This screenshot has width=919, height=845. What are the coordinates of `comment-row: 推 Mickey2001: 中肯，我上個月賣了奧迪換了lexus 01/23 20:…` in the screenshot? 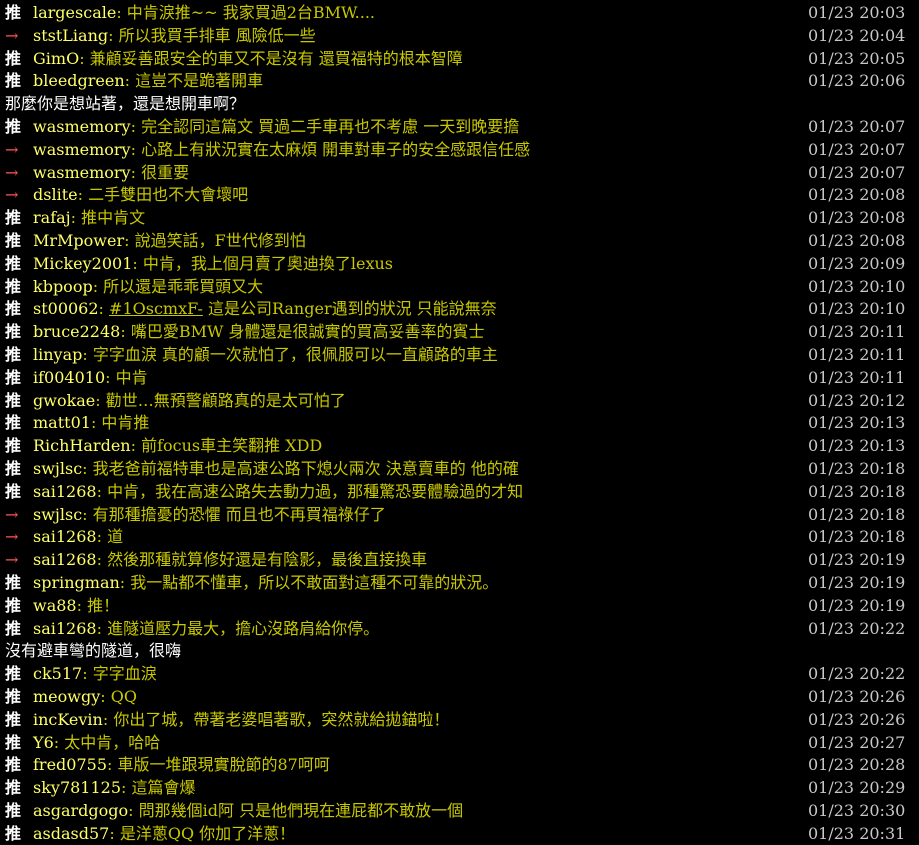 It's located at (459, 264).